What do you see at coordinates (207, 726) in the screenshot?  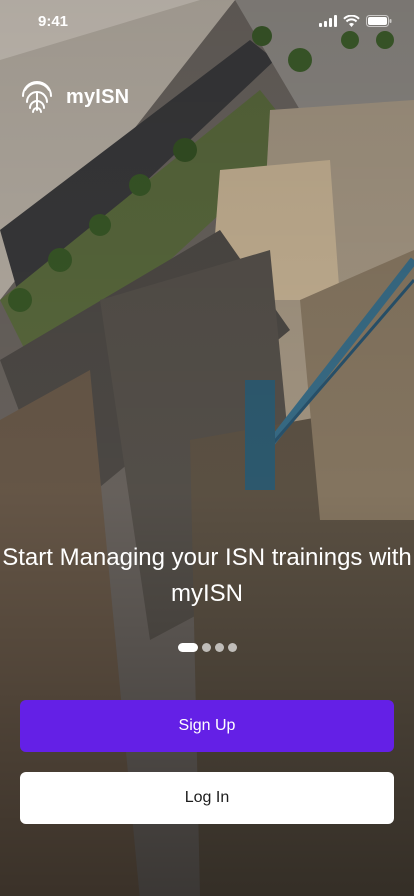 I see `sign-up-button: Sign Up` at bounding box center [207, 726].